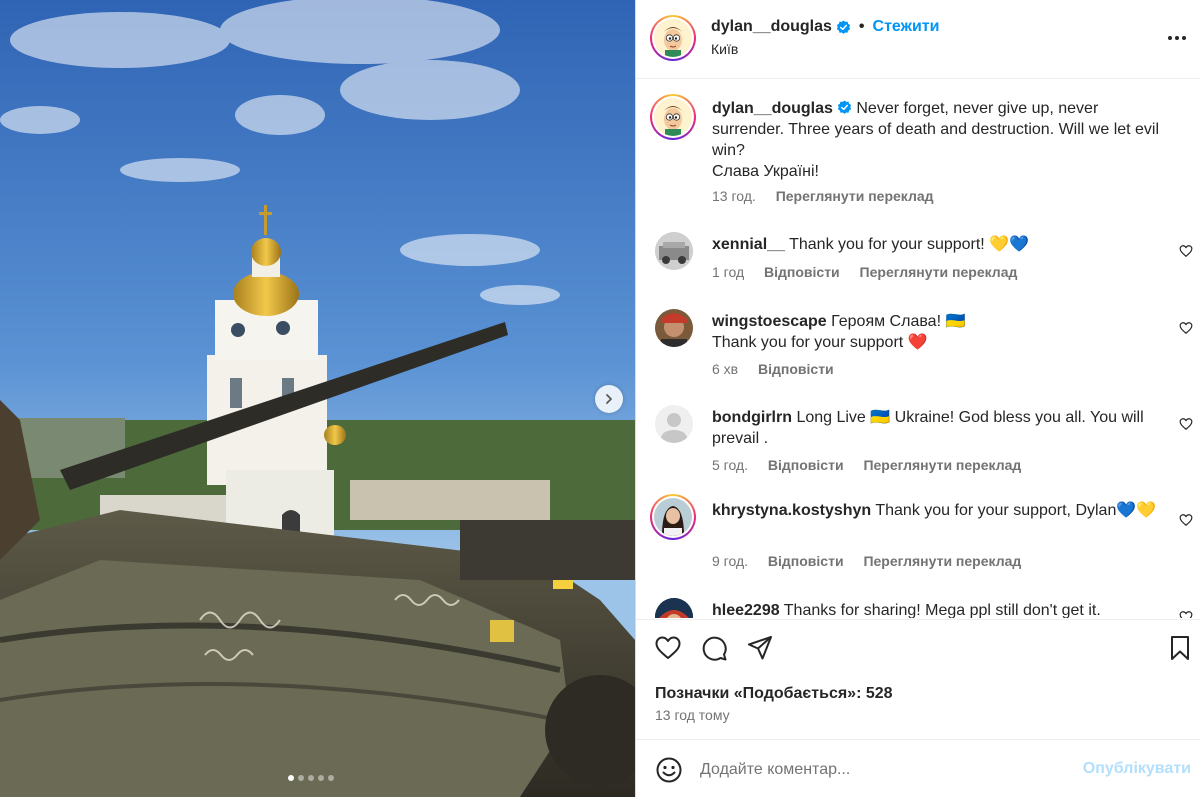 Image resolution: width=1200 pixels, height=797 pixels. I want to click on caption-meta: 13 год. Переглянути переклад, so click(831, 196).